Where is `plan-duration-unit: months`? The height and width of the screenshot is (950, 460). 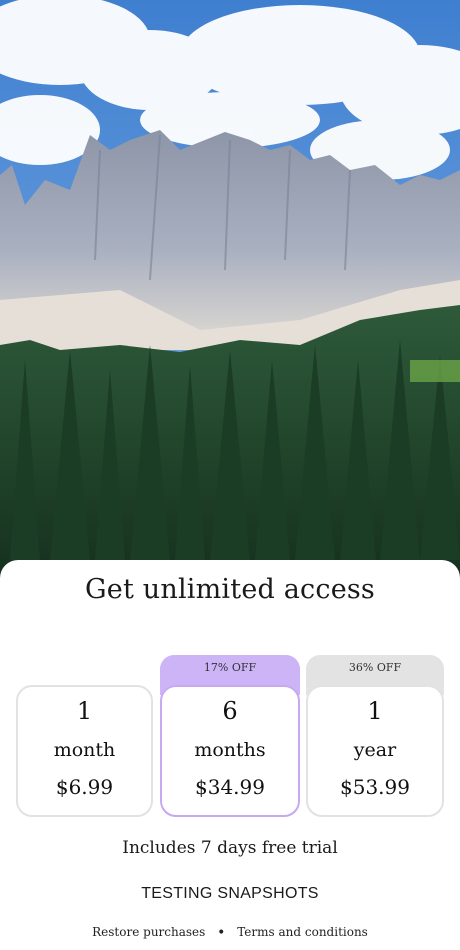 plan-duration-unit: months is located at coordinates (230, 750).